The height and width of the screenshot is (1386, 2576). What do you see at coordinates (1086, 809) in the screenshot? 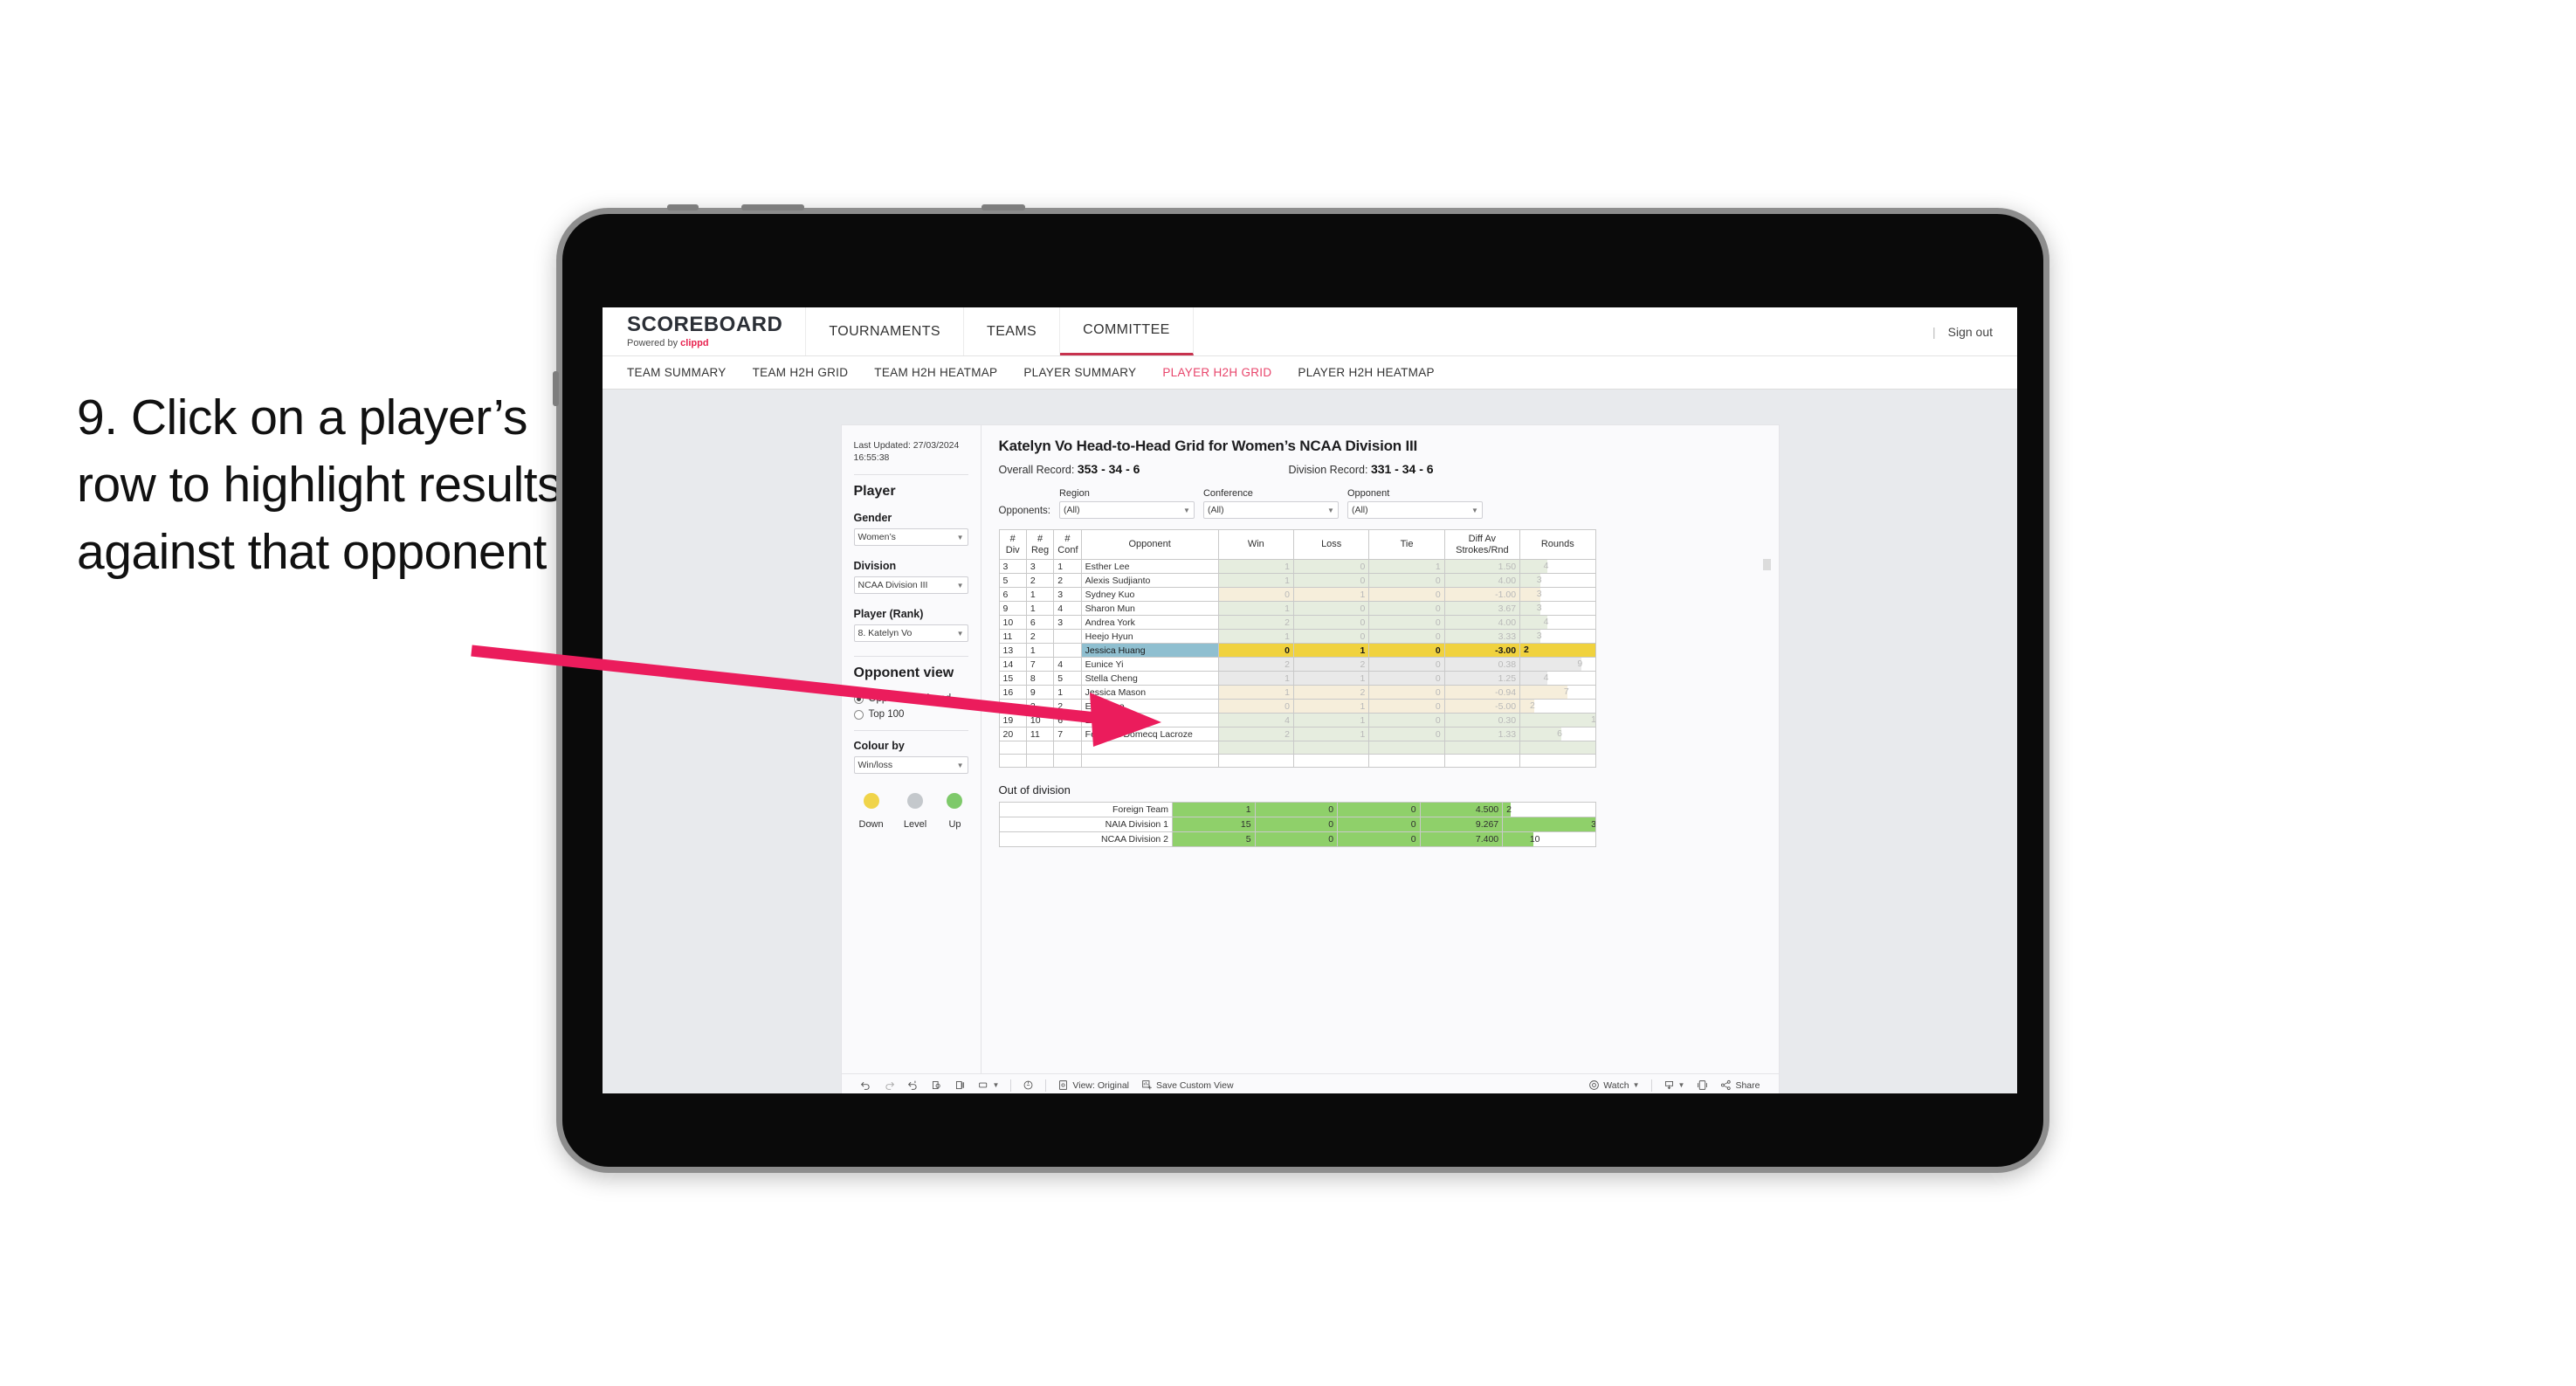
I see `cell-group-name: Foreign Team` at bounding box center [1086, 809].